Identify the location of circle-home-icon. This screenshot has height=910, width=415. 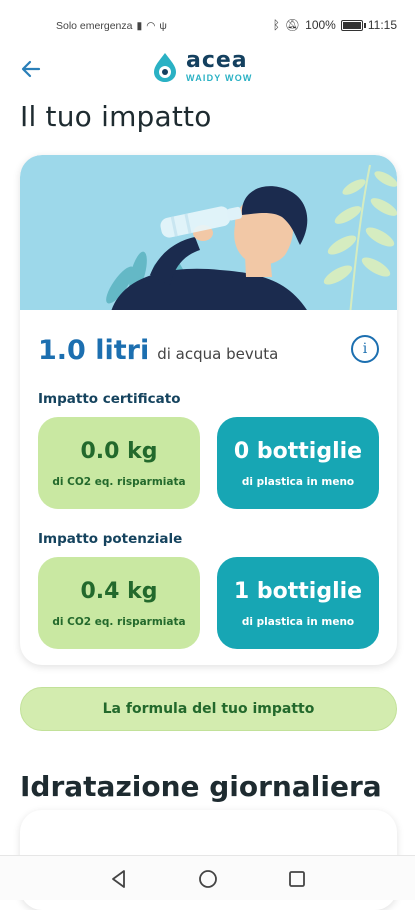
(208, 879).